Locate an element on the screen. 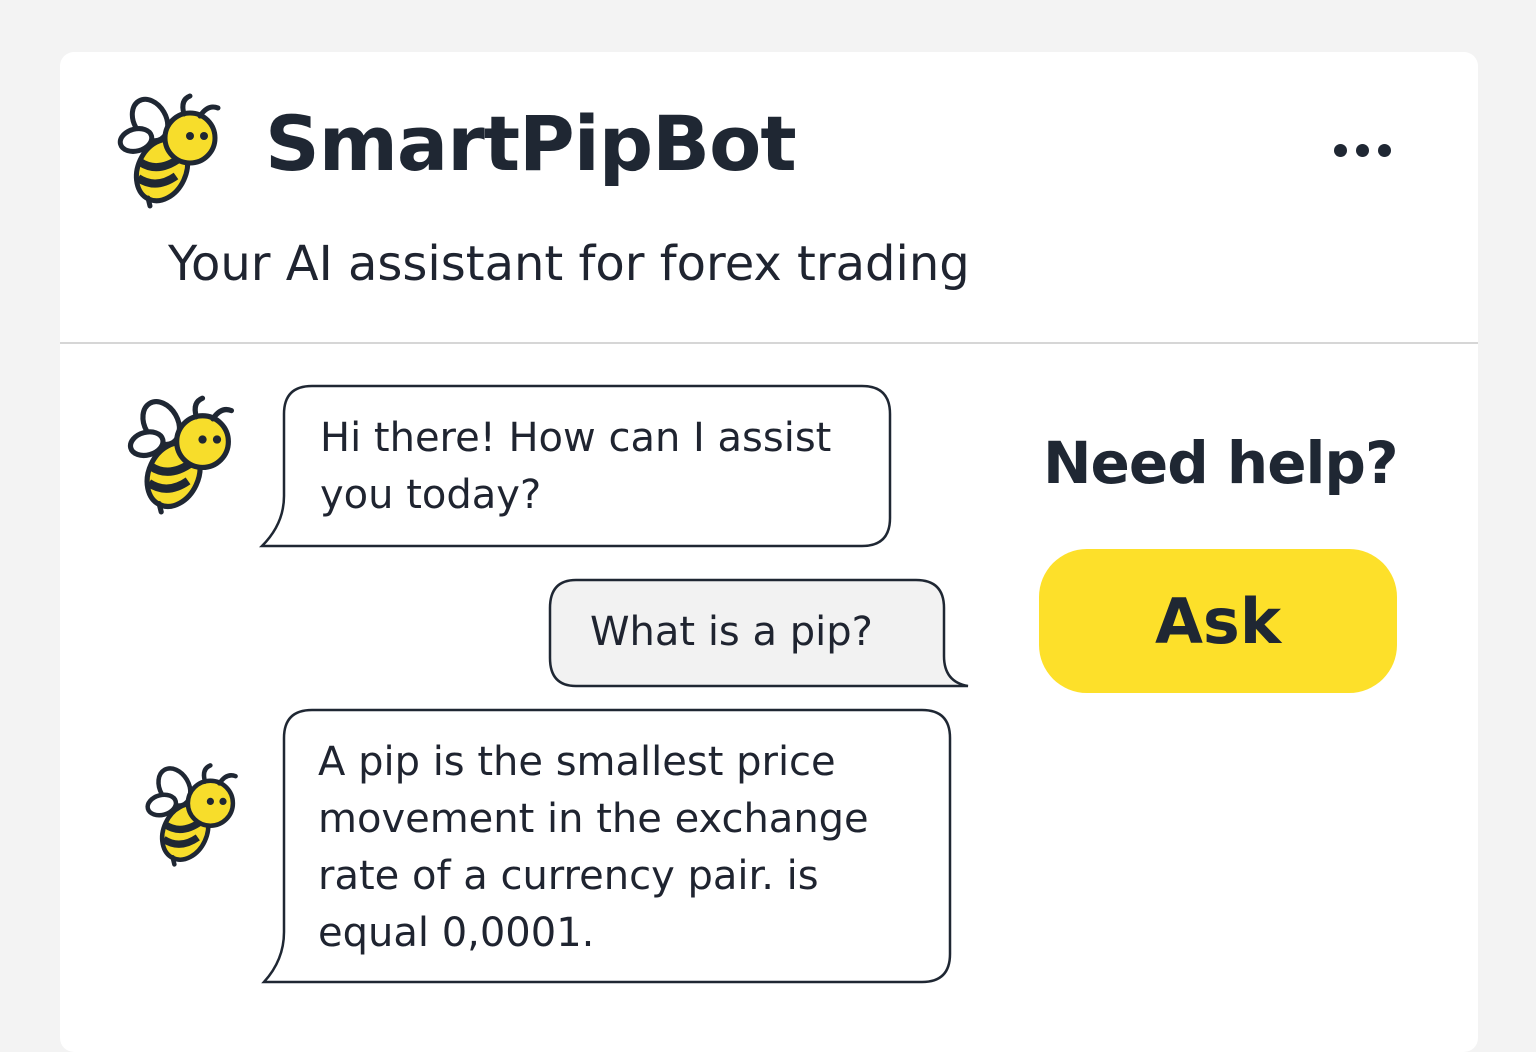 This screenshot has width=1536, height=1052. more-options-button is located at coordinates (1362, 150).